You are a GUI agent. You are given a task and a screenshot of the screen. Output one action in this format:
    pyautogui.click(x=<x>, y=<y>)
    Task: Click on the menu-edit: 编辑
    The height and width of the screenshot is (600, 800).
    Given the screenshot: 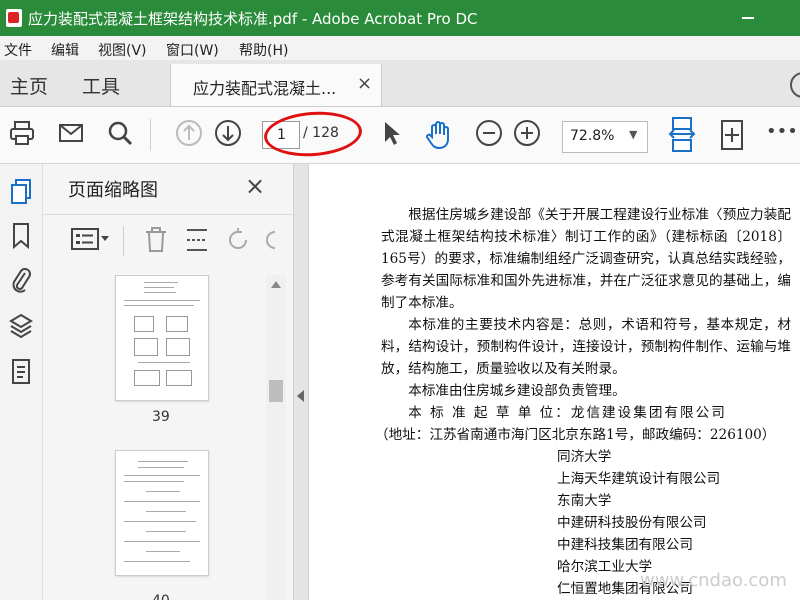 What is the action you would take?
    pyautogui.click(x=65, y=50)
    